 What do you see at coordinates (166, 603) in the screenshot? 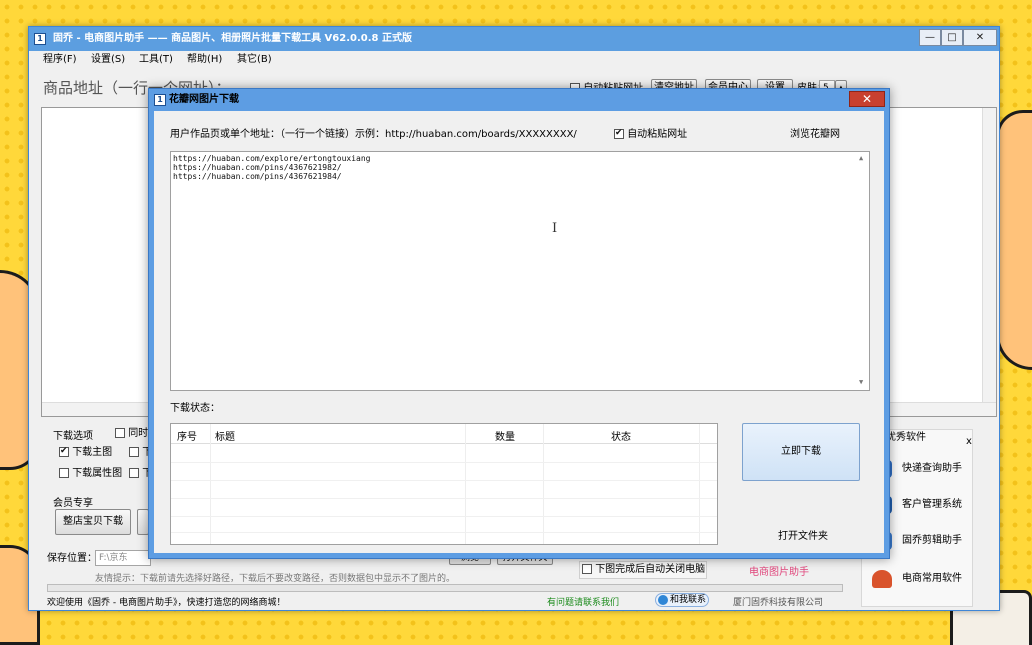
I see `status-welcome: 欢迎使用《固乔 - 电商图片助手》，快速打造您的网络商城！` at bounding box center [166, 603].